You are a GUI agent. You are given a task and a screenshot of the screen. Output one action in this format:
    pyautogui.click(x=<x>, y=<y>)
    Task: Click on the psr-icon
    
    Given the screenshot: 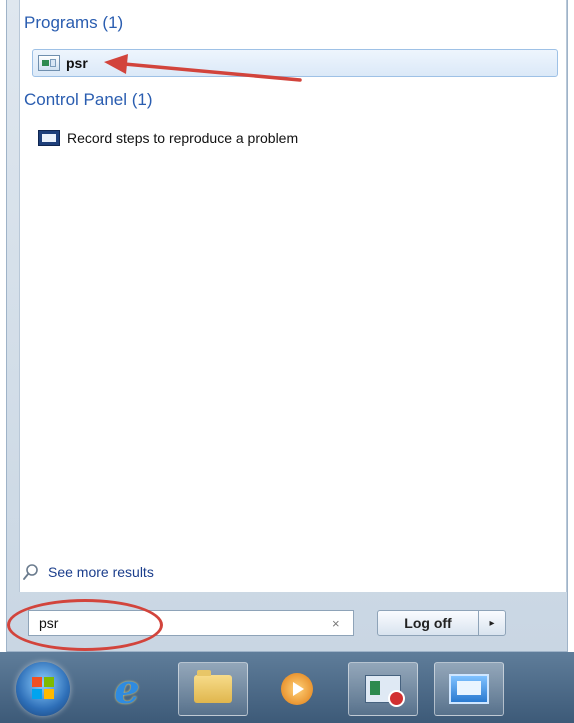 What is the action you would take?
    pyautogui.click(x=385, y=691)
    